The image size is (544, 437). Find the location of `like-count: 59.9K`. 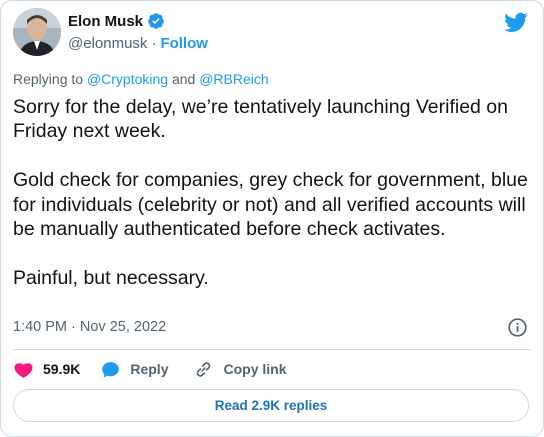

like-count: 59.9K is located at coordinates (62, 369).